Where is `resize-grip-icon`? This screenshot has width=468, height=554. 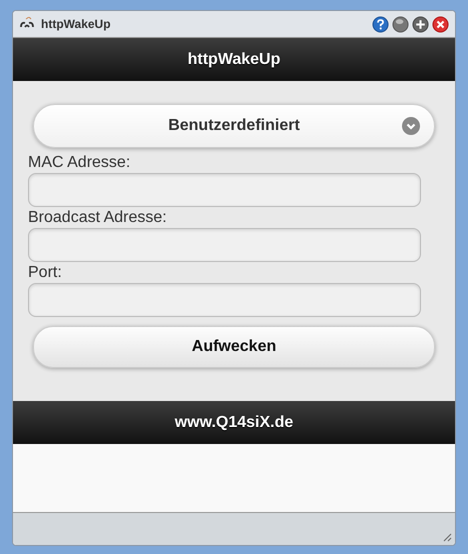 resize-grip-icon is located at coordinates (447, 537).